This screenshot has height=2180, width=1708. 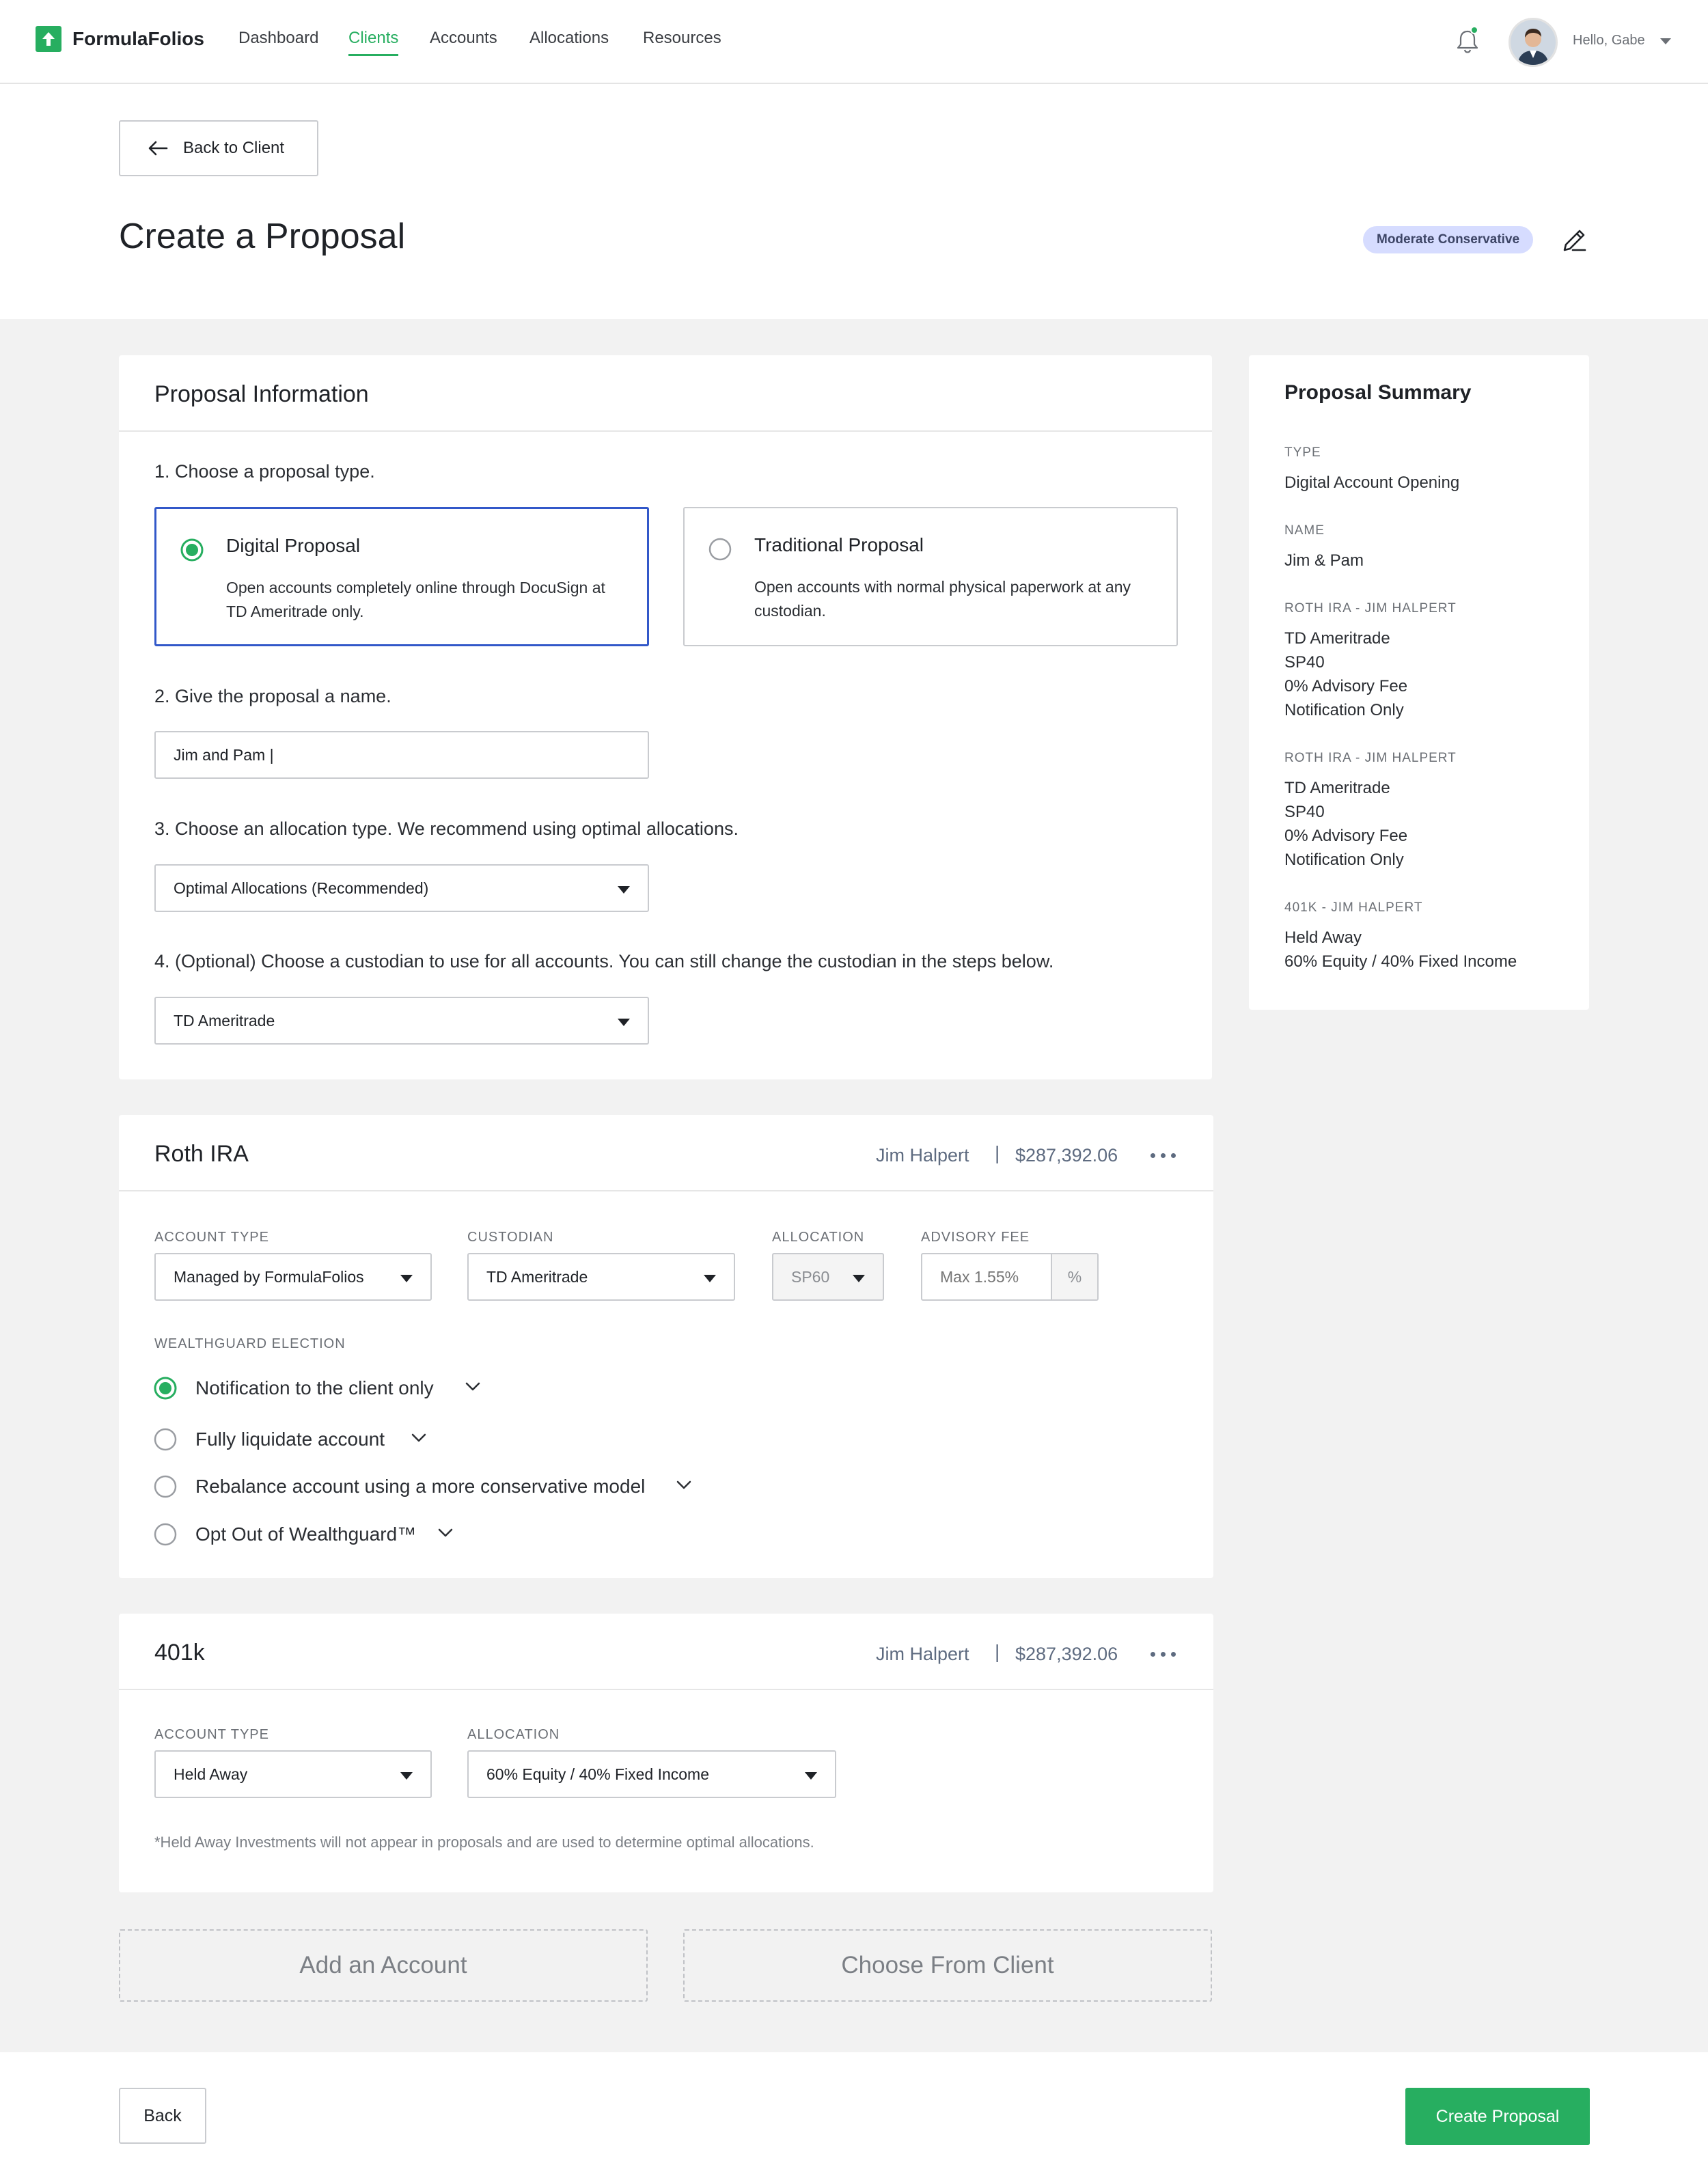 What do you see at coordinates (1074, 1276) in the screenshot?
I see `percent-unit: %` at bounding box center [1074, 1276].